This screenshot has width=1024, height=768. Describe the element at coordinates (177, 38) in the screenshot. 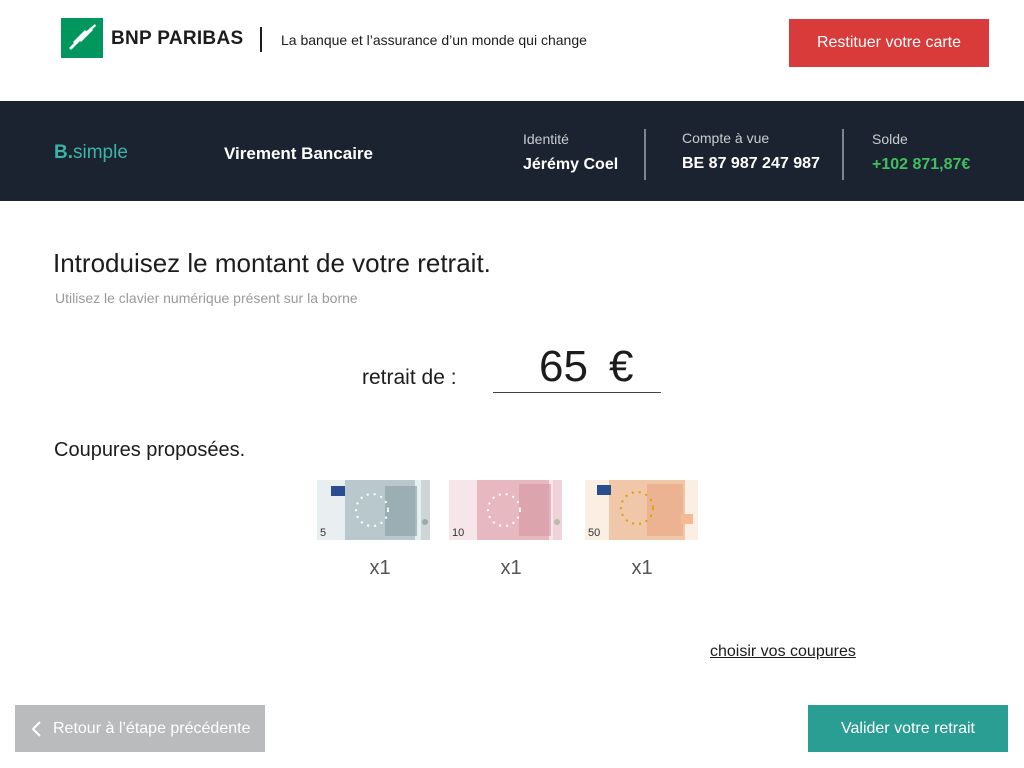

I see `brand-name: BNP PARIBAS` at that location.